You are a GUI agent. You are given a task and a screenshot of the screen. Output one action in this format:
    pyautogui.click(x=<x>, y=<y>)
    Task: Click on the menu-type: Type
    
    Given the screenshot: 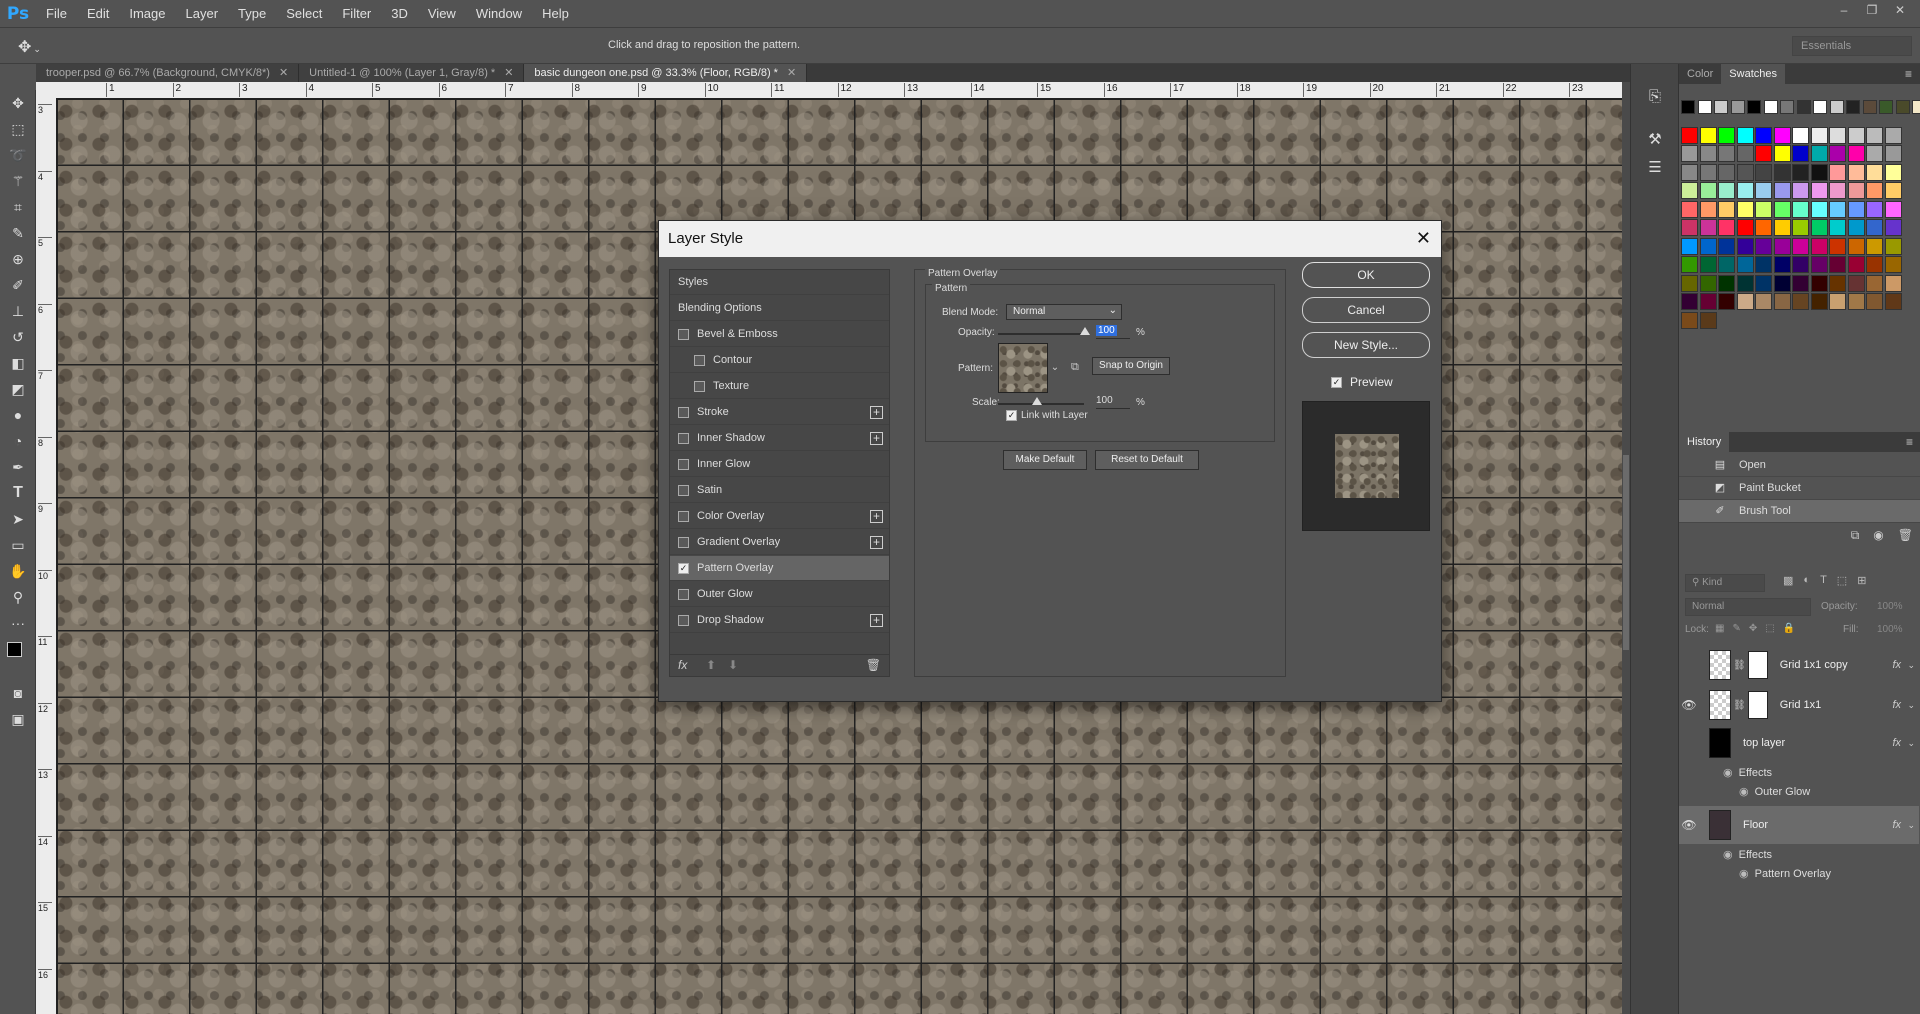 What is the action you would take?
    pyautogui.click(x=252, y=13)
    